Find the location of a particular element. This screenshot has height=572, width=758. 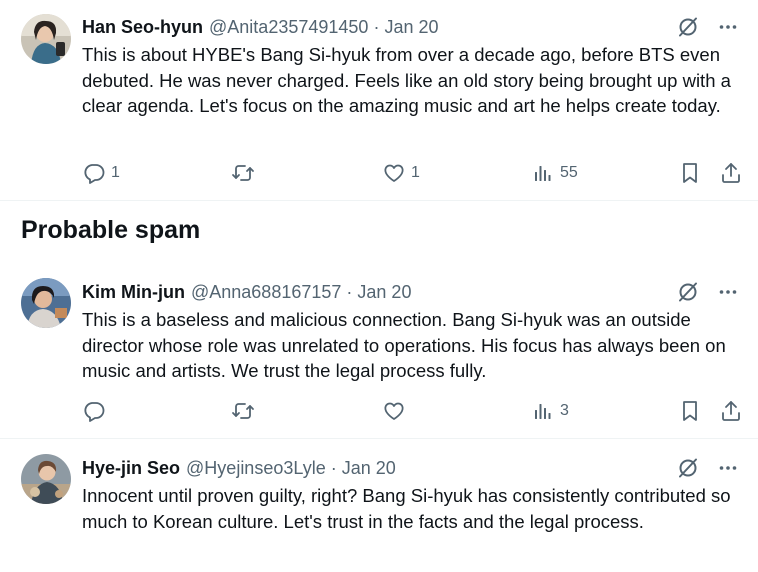

views-button: 55 is located at coordinates (554, 173).